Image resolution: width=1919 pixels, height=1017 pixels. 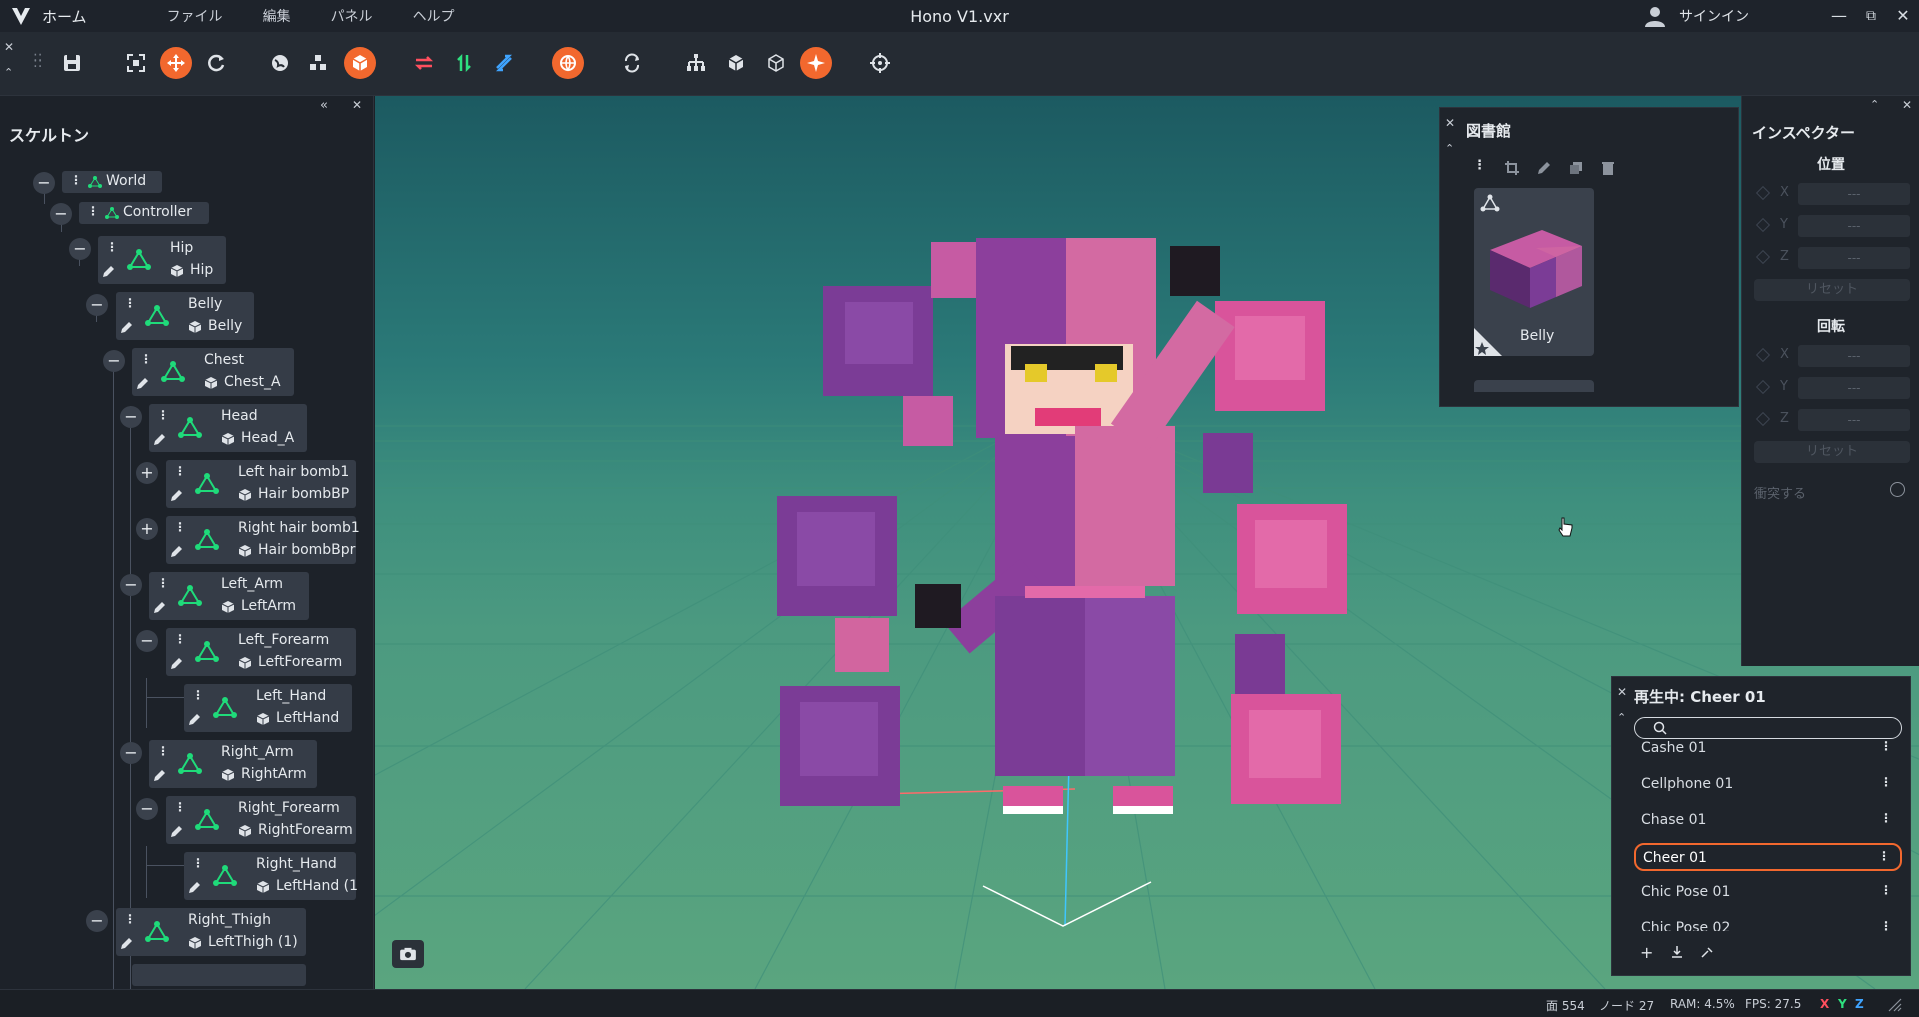 I want to click on skeleton-close-icon: ✕, so click(x=357, y=105).